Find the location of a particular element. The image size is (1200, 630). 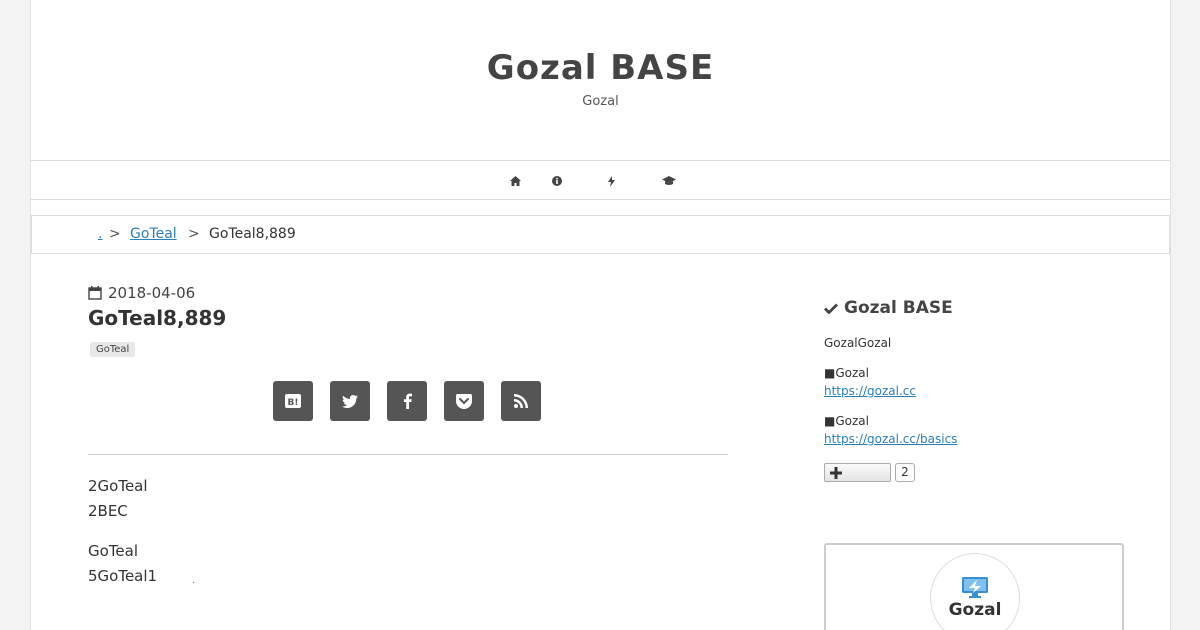

nav-item-home is located at coordinates (515, 181).